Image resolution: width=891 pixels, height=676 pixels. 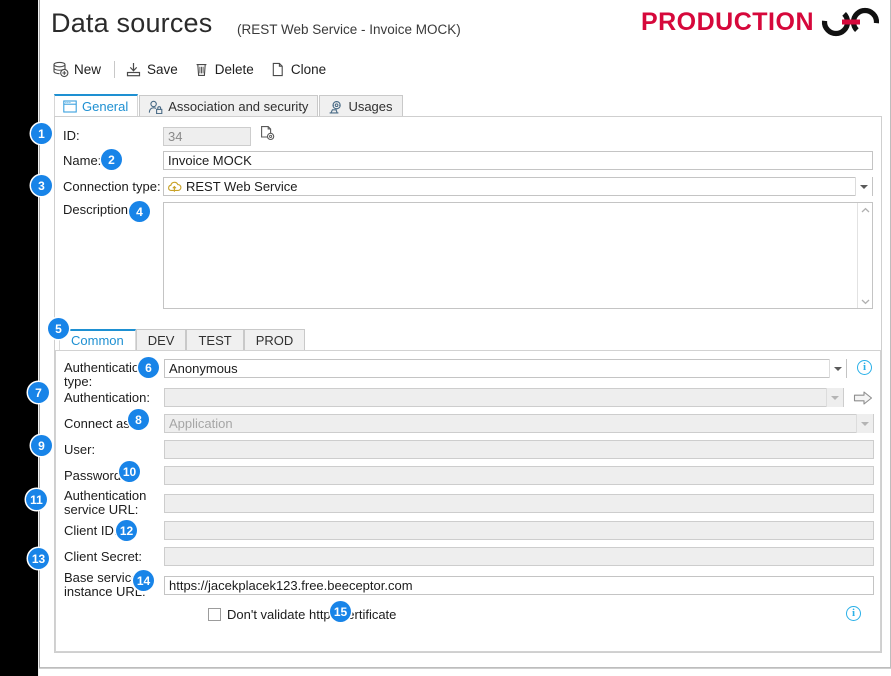 I want to click on env-tab-test: TEST, so click(x=215, y=339).